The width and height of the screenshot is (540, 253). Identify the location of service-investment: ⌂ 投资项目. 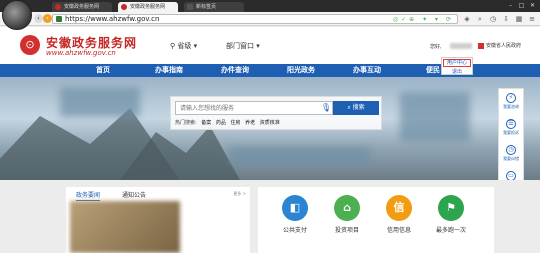
(347, 214).